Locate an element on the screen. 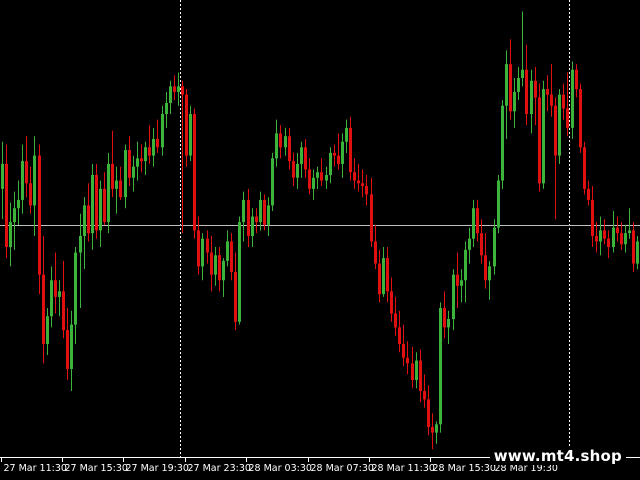 The height and width of the screenshot is (480, 640). x-tick-label: 27 Mar 15:30 is located at coordinates (96, 468).